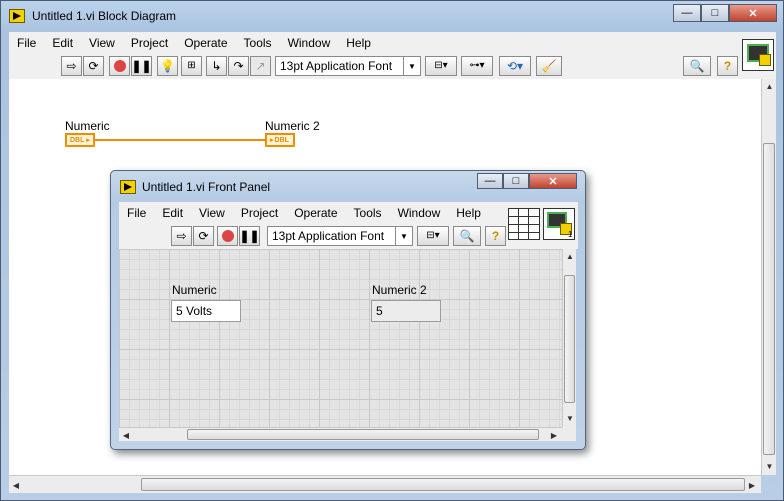 The image size is (784, 501). What do you see at coordinates (765, 60) in the screenshot?
I see `labview-icon` at bounding box center [765, 60].